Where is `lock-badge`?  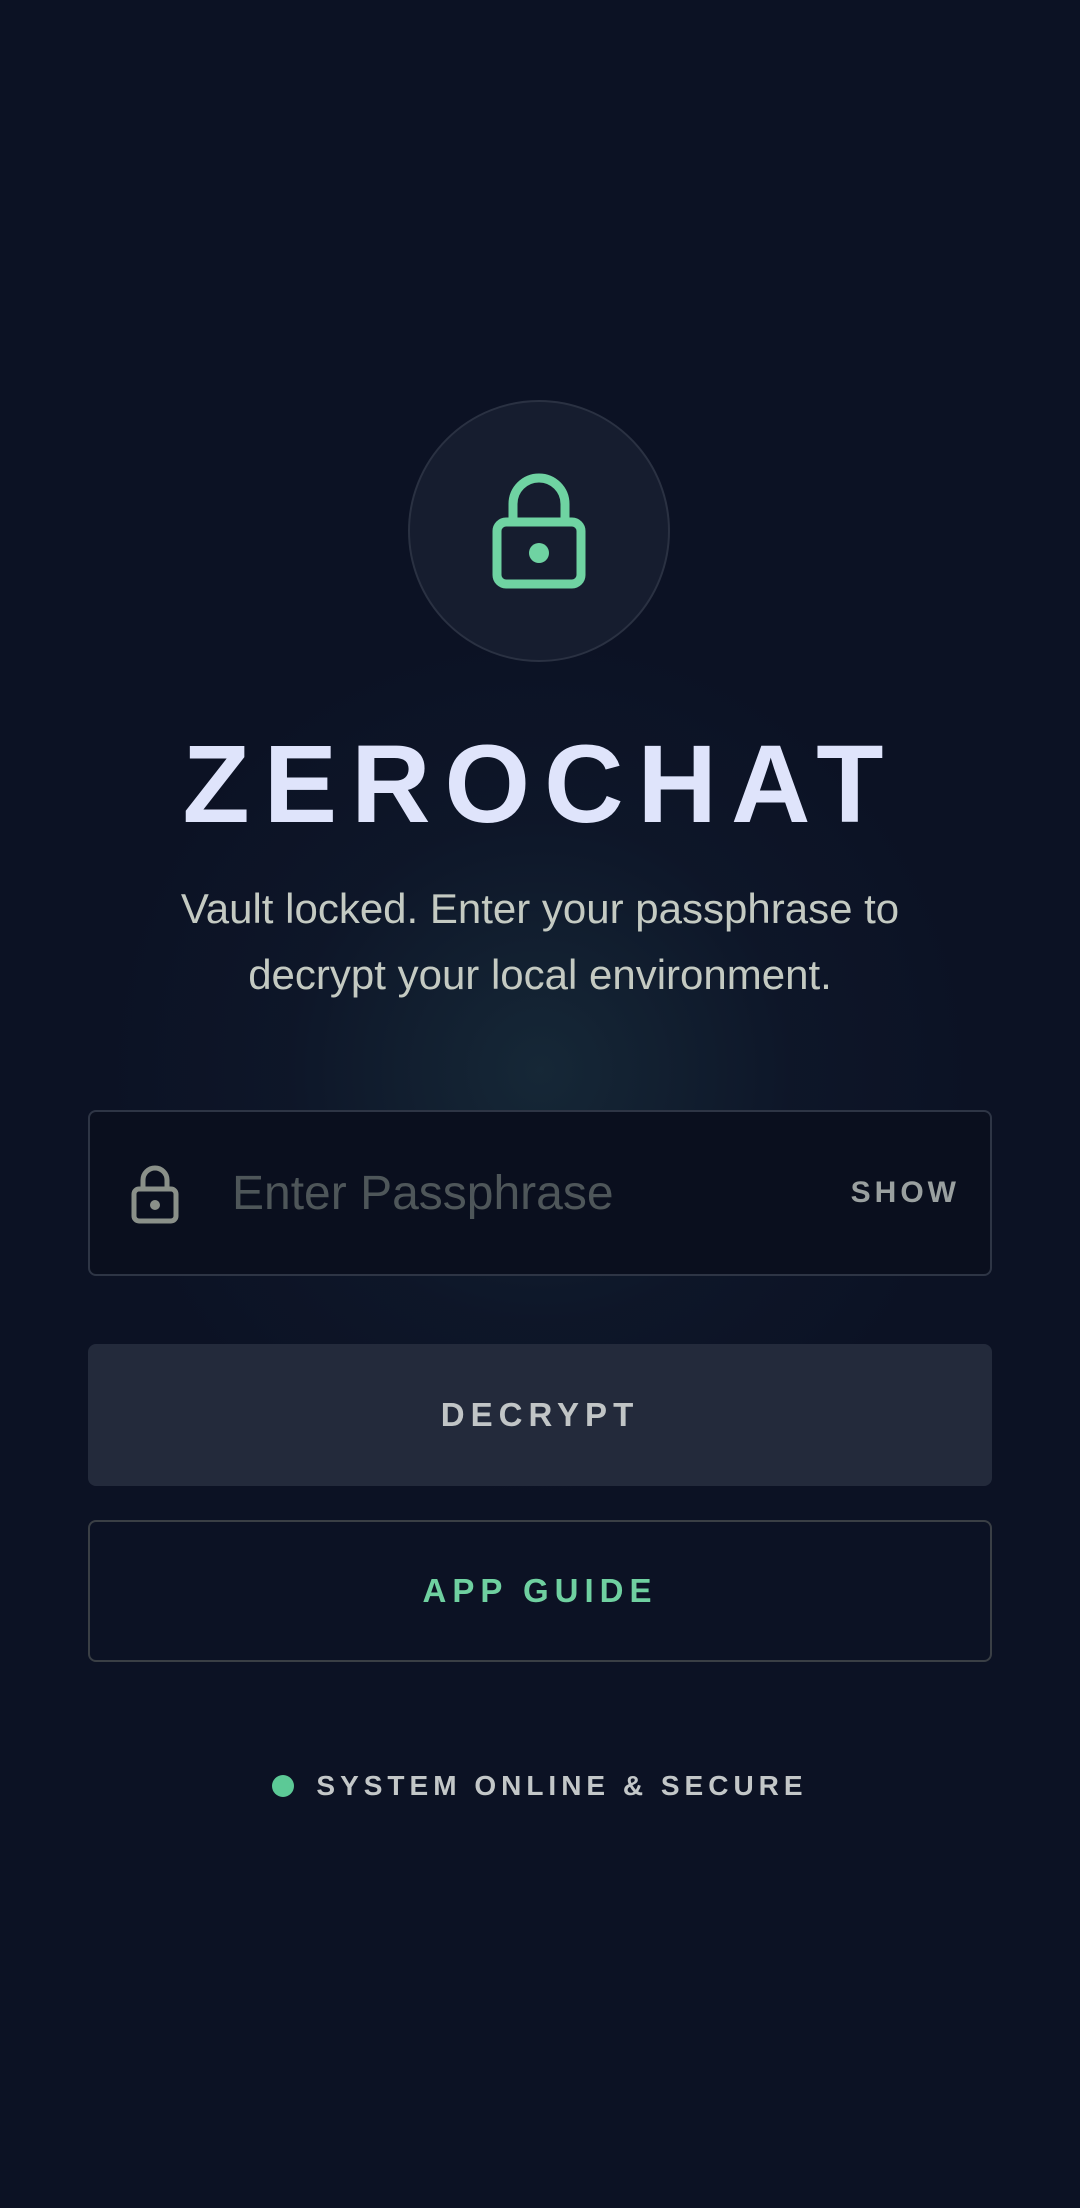
lock-badge is located at coordinates (539, 531).